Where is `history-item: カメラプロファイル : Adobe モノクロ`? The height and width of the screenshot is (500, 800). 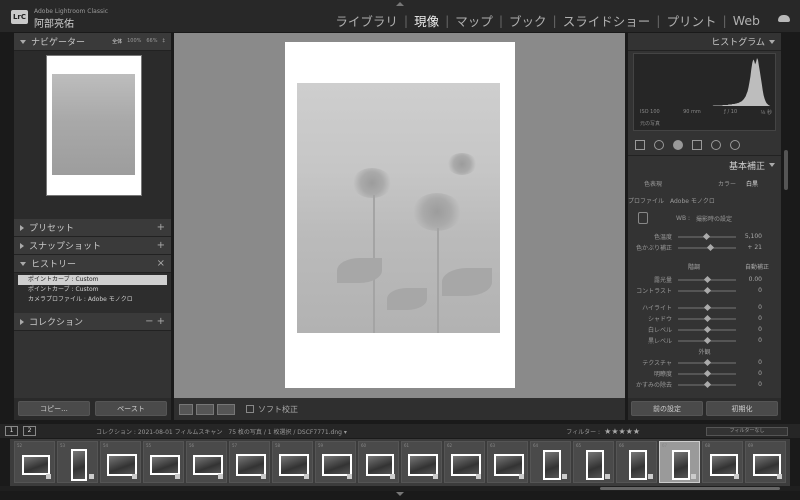 history-item: カメラプロファイル : Adobe モノクロ is located at coordinates (92, 300).